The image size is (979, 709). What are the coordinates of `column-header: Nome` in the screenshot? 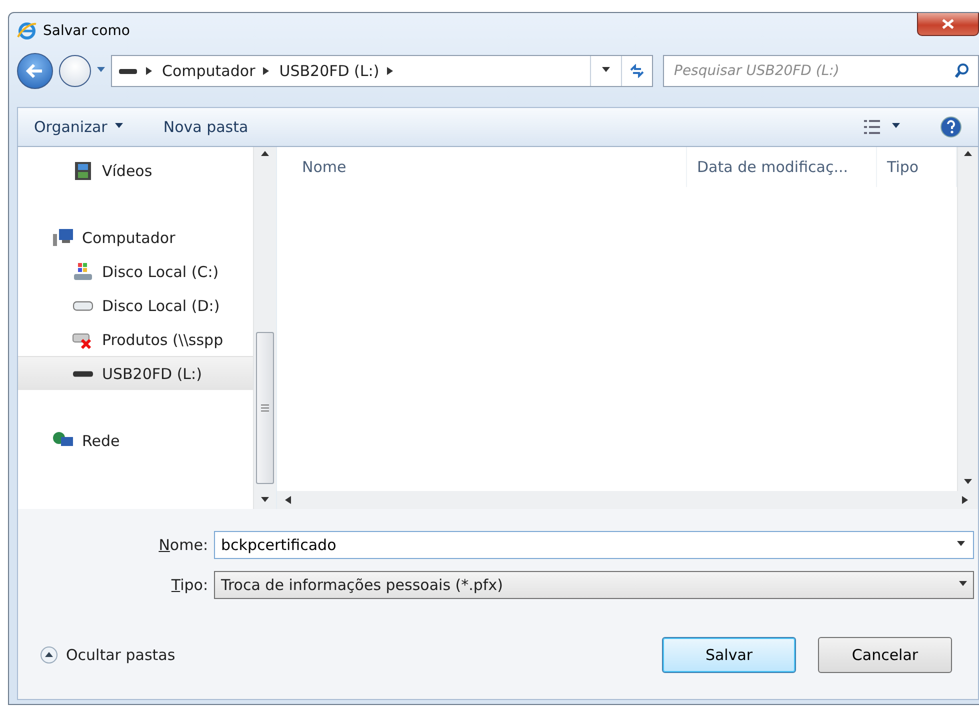 It's located at (482, 167).